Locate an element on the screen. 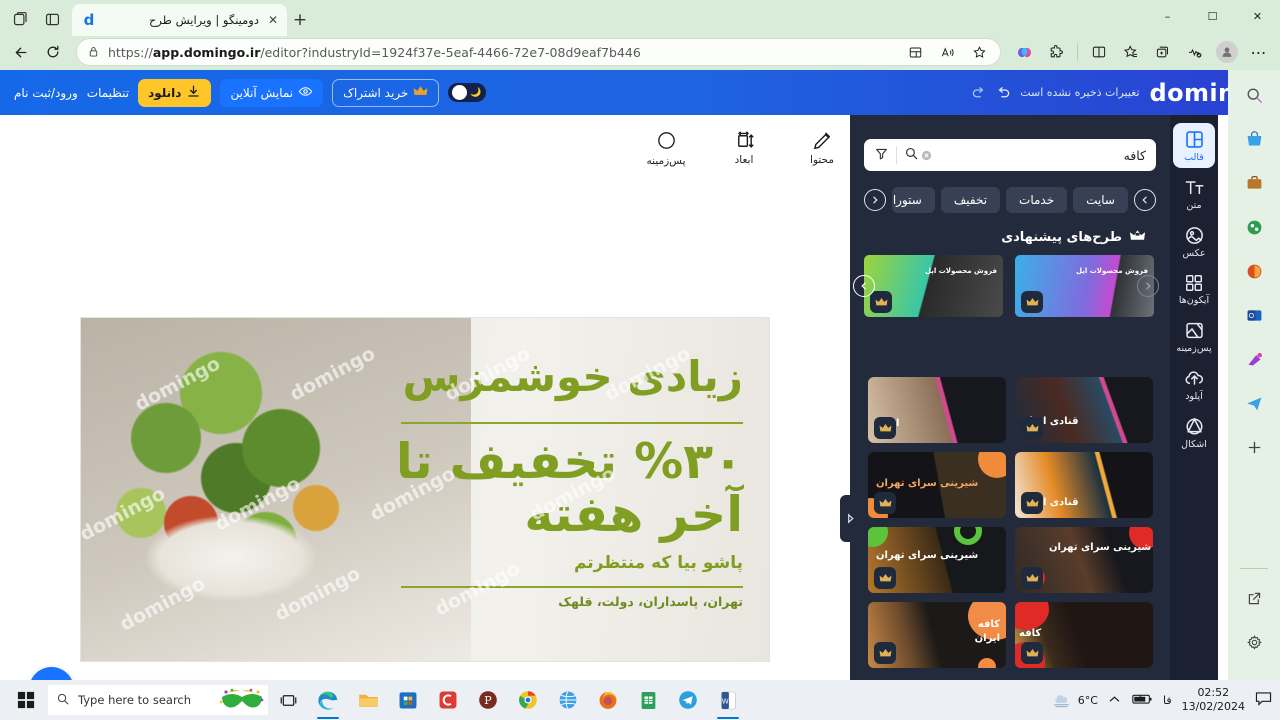  collections-icon is located at coordinates (1131, 52).